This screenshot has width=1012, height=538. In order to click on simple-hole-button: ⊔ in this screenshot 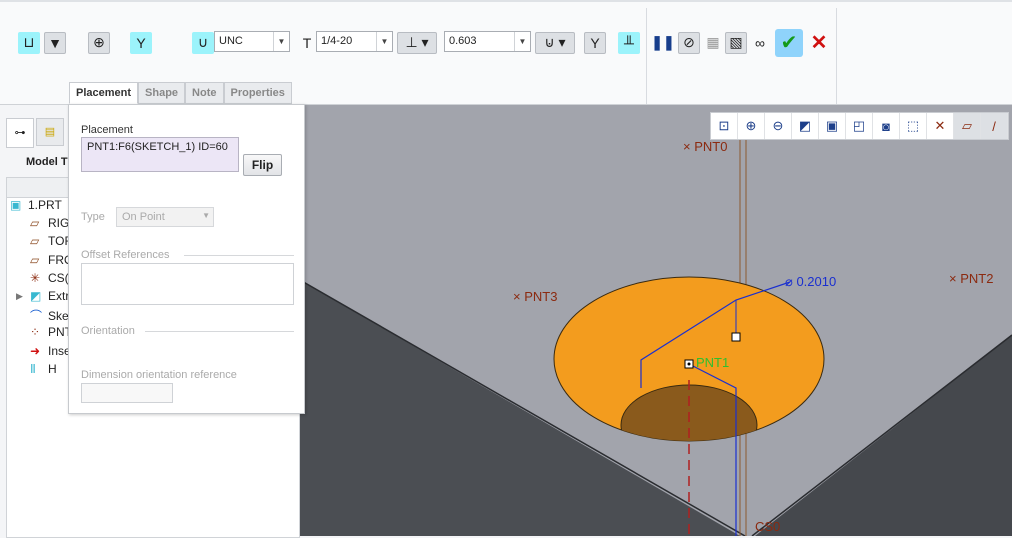, I will do `click(29, 42)`.